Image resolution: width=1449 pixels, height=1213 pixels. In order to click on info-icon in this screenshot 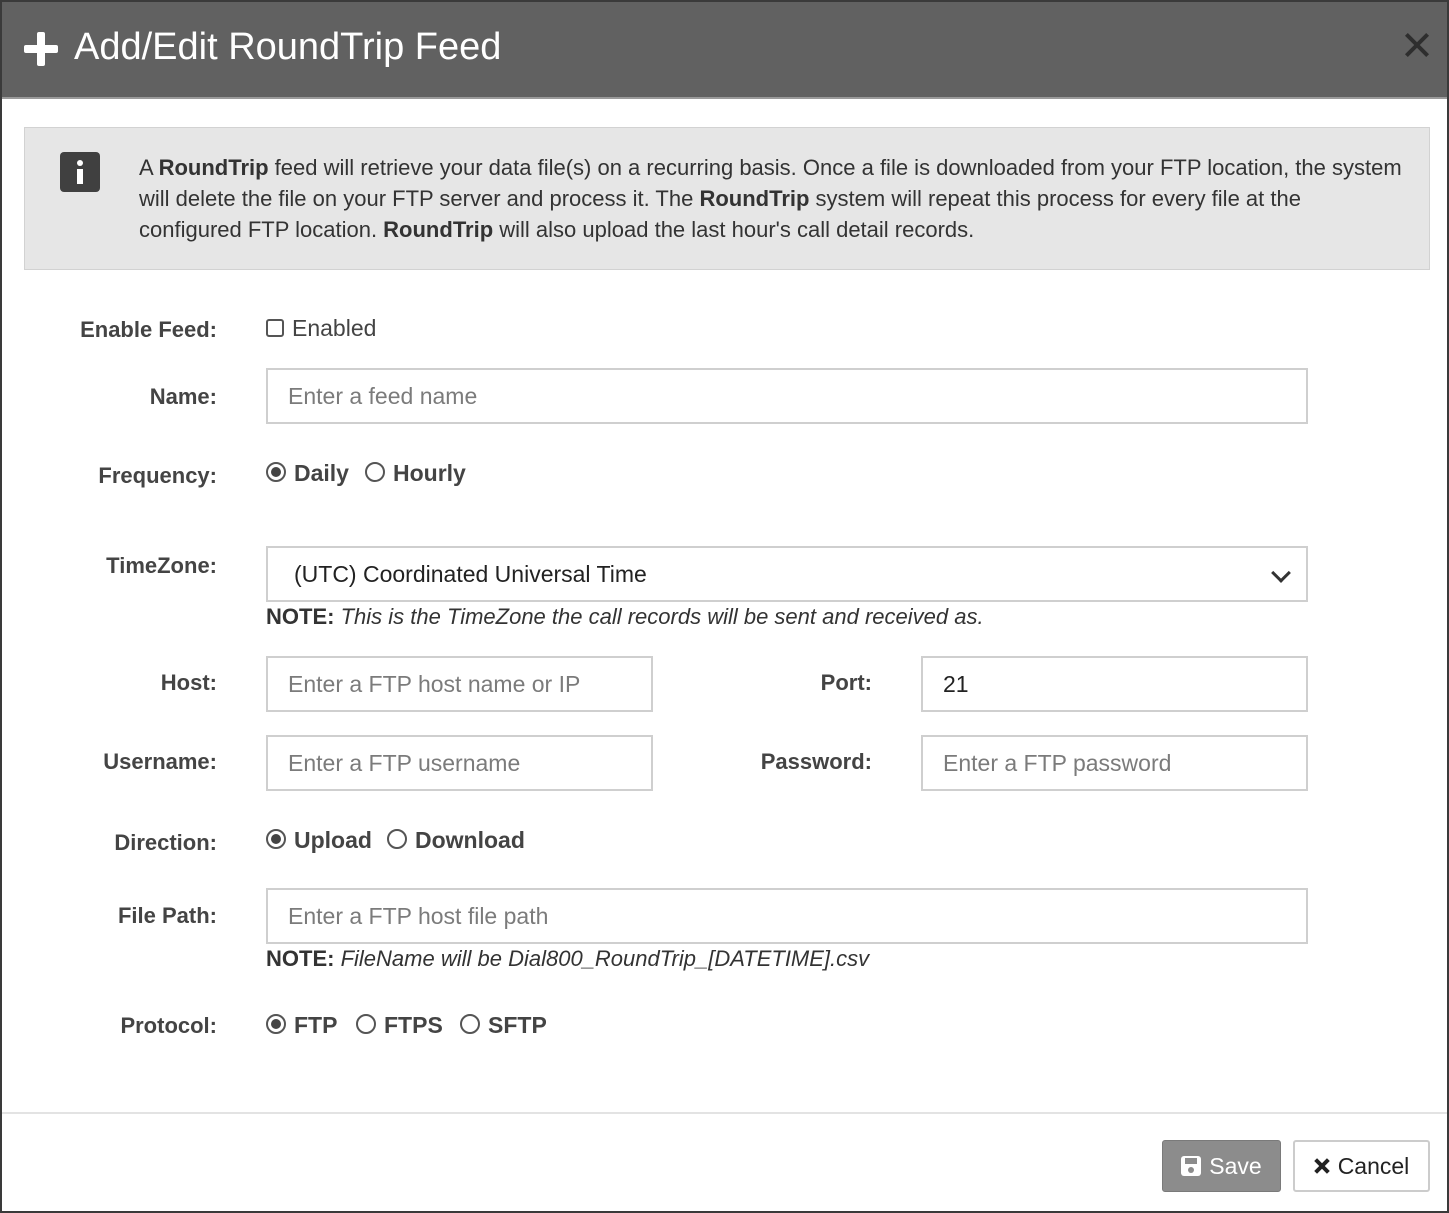, I will do `click(80, 172)`.